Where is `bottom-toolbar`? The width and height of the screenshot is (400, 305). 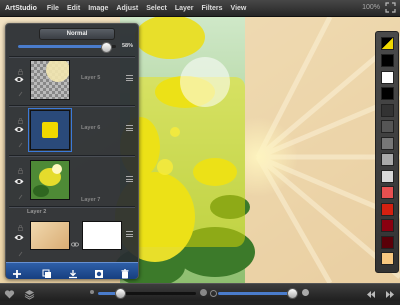
bottom-toolbar is located at coordinates (200, 292).